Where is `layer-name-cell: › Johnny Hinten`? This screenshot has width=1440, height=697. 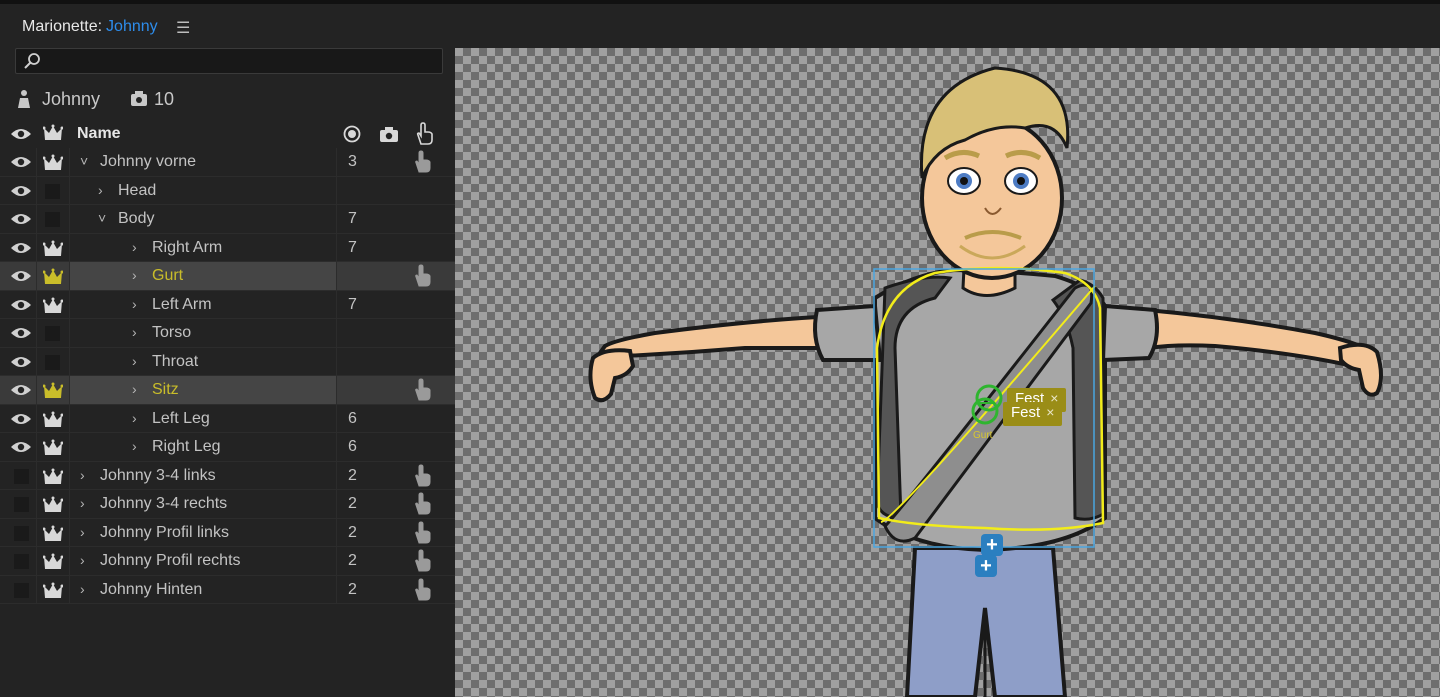
layer-name-cell: › Johnny Hinten is located at coordinates (203, 589).